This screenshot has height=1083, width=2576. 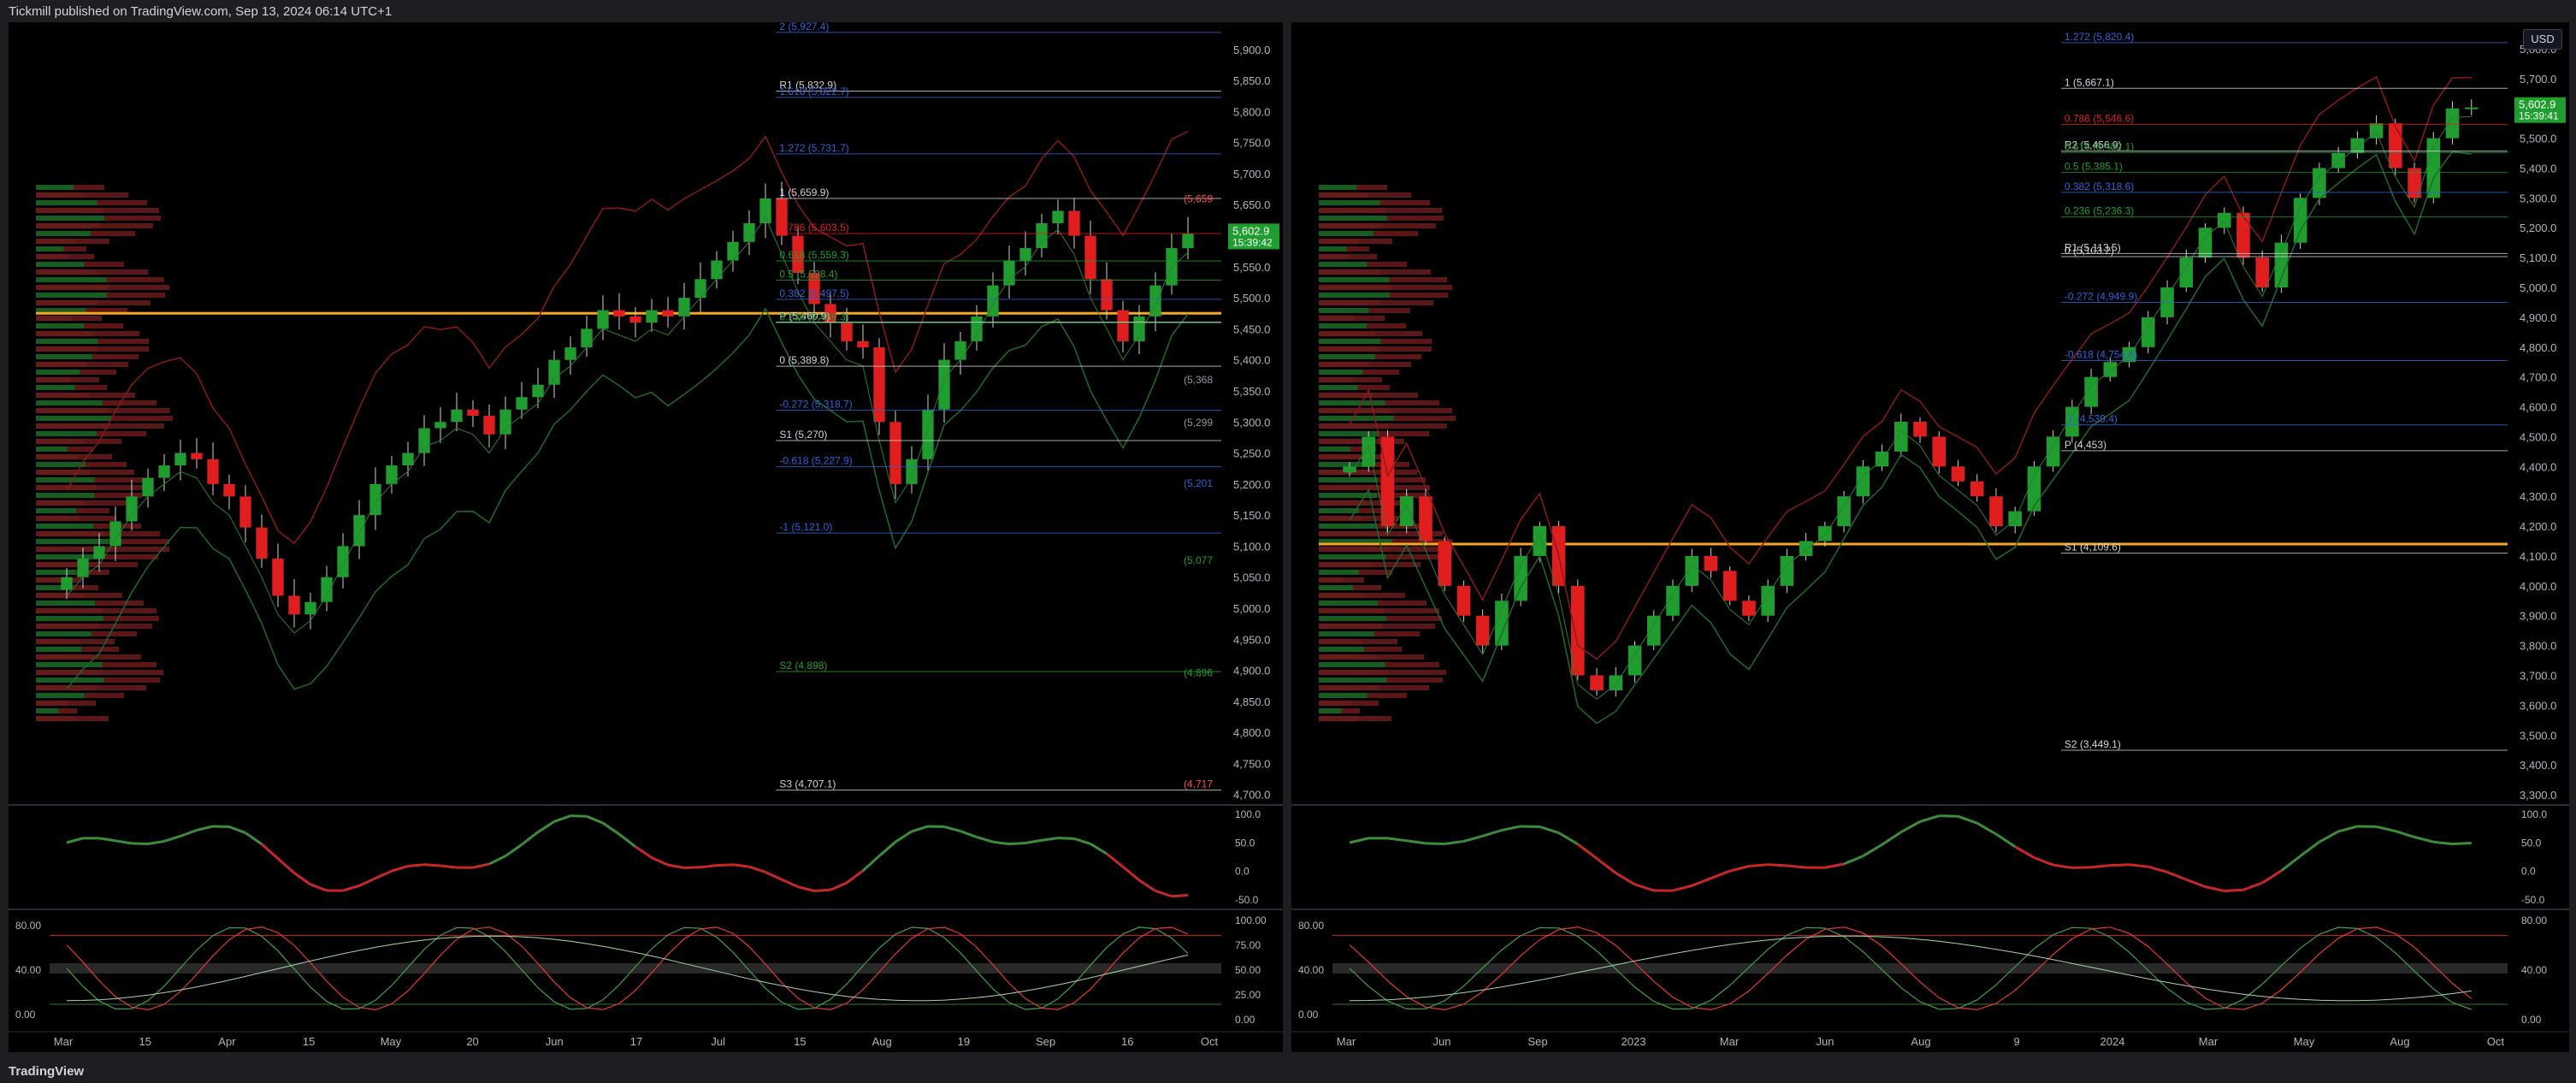 I want to click on fib-level-label: 0.5 (5,528.4), so click(x=808, y=274).